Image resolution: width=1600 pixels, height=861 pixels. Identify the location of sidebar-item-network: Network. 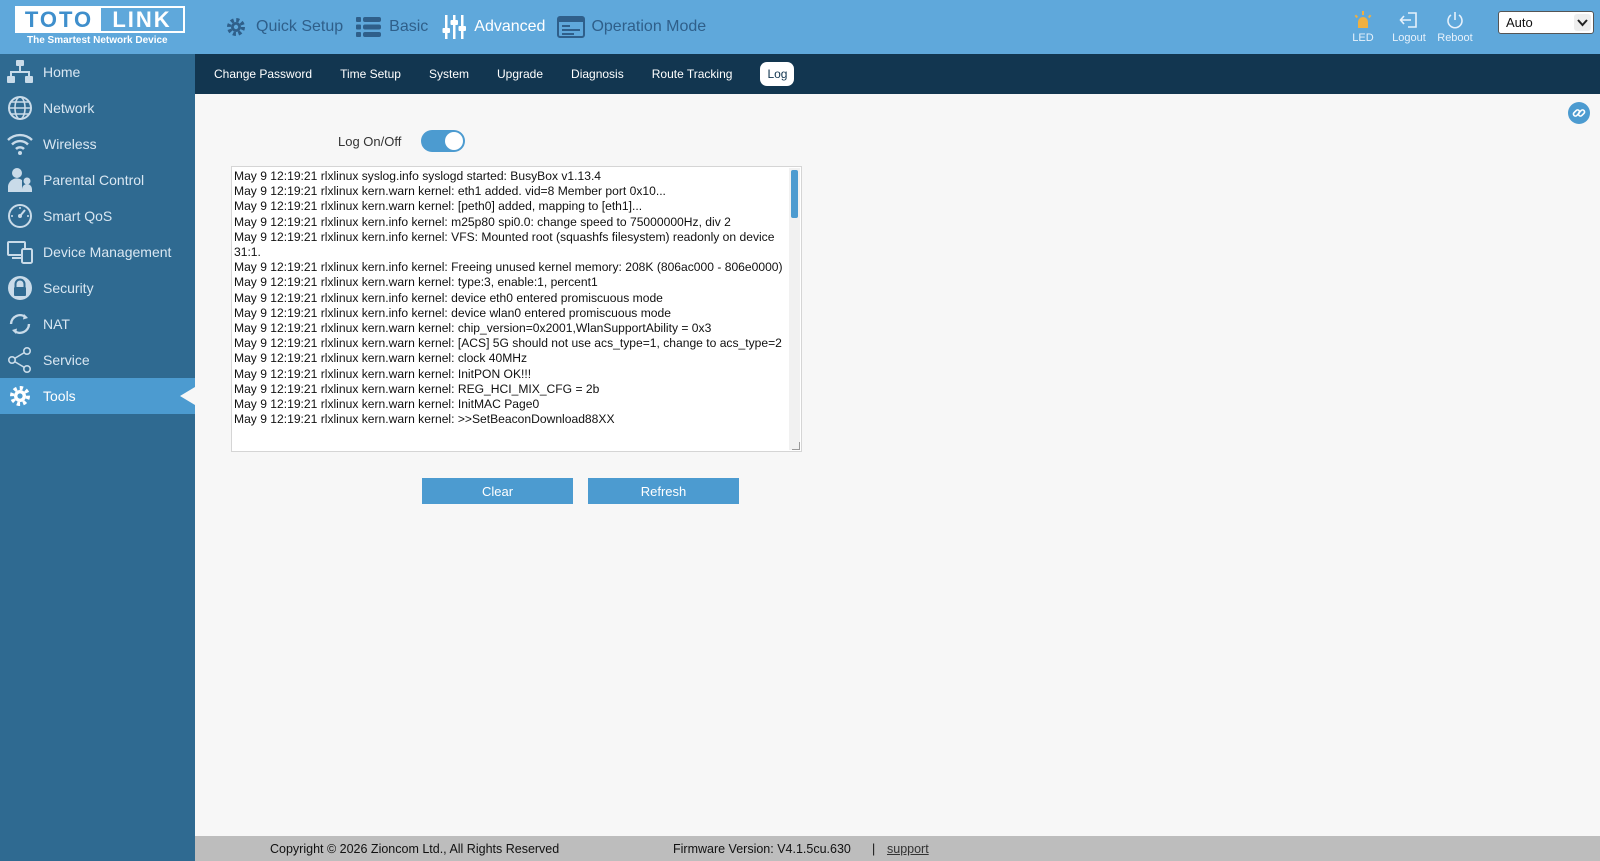
(97, 108).